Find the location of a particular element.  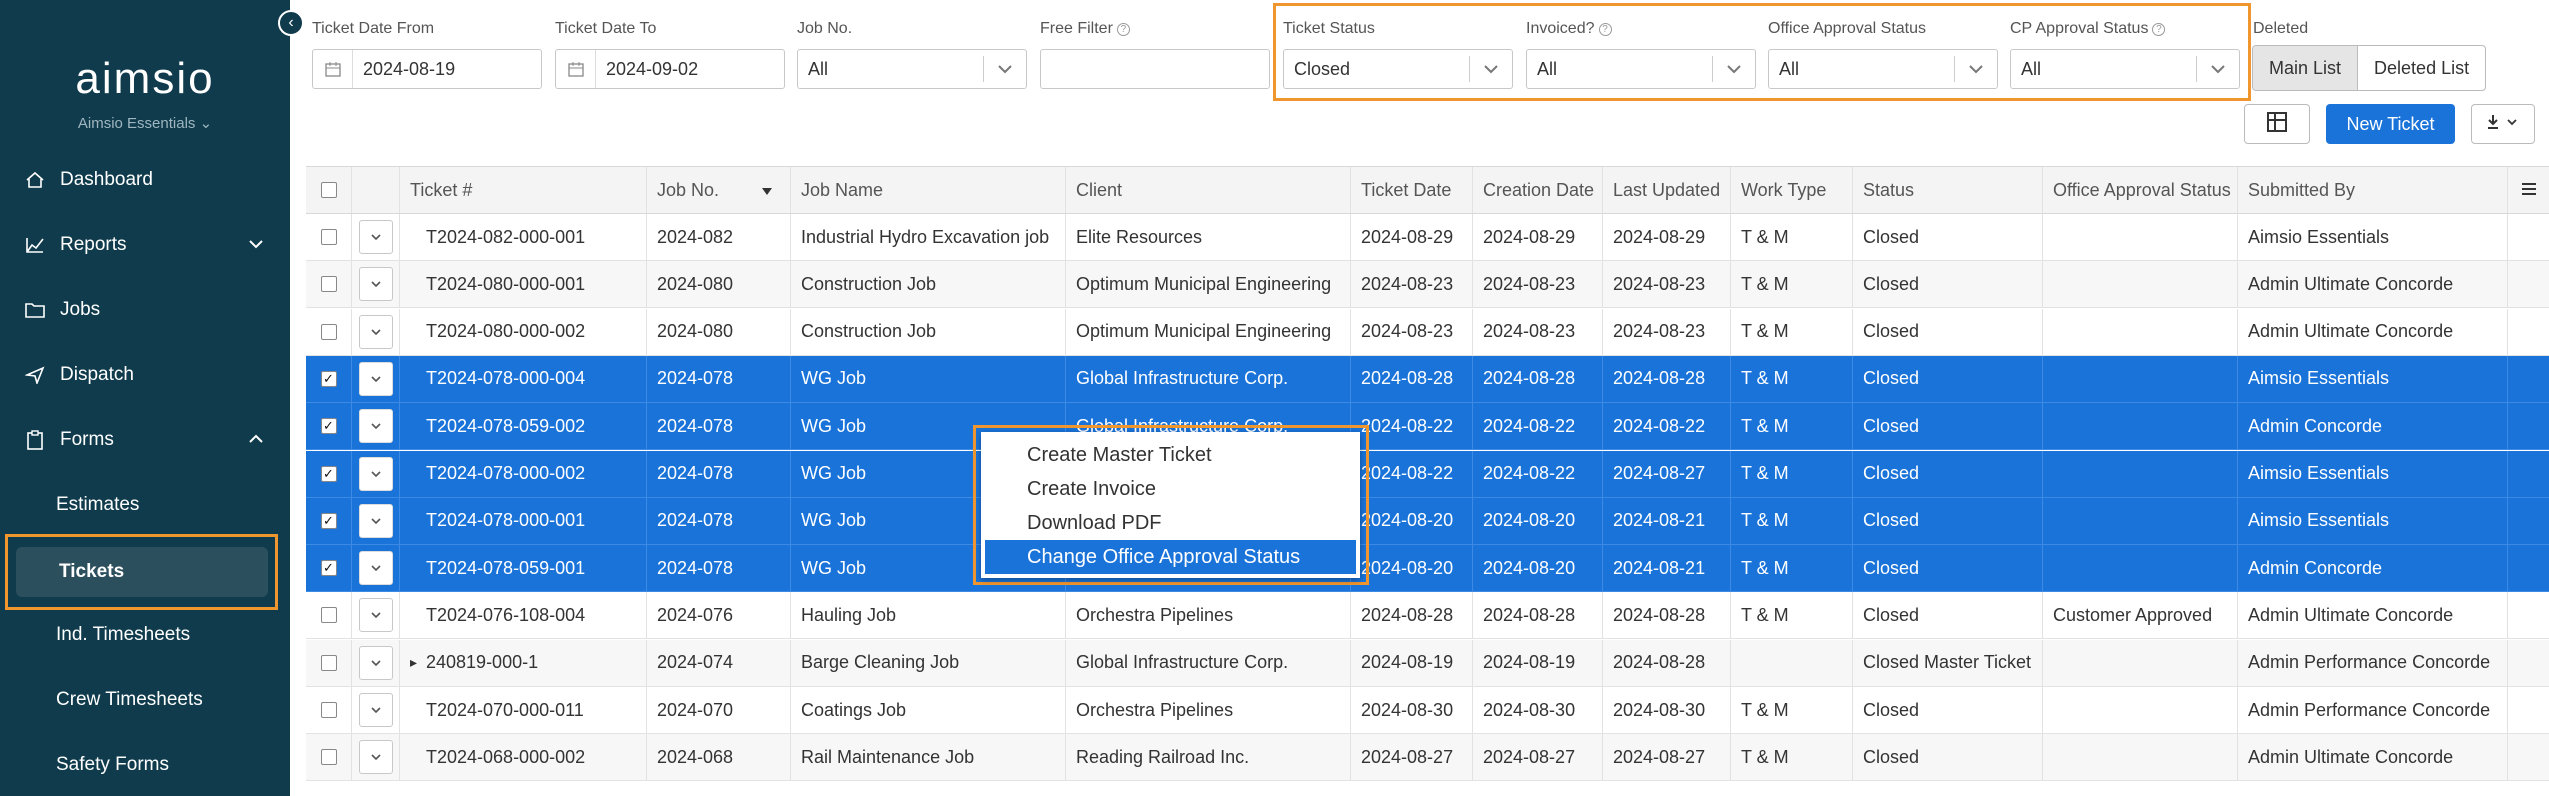

menu-download-pdf: Download PDF is located at coordinates (1170, 523).